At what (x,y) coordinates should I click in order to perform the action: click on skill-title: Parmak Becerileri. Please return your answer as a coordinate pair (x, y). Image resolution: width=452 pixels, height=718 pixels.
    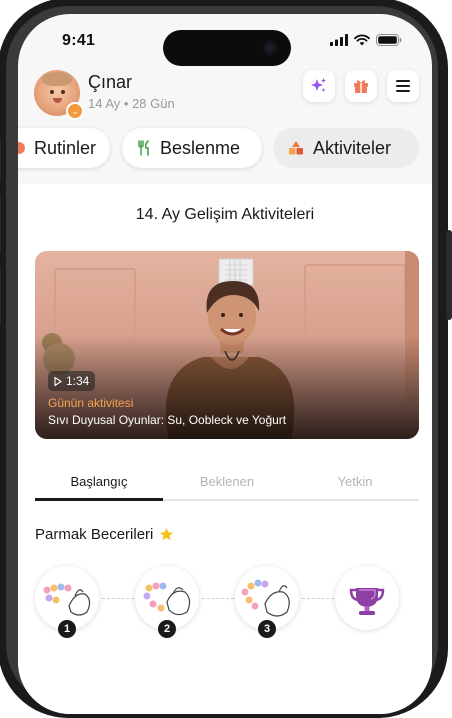
    Looking at the image, I should click on (94, 534).